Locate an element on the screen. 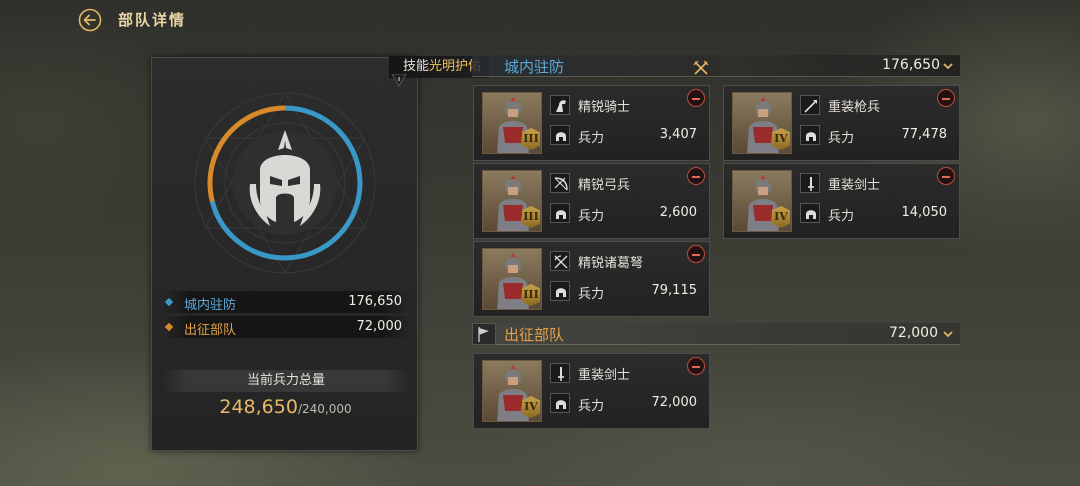  page-title: 部队详情 is located at coordinates (152, 20).